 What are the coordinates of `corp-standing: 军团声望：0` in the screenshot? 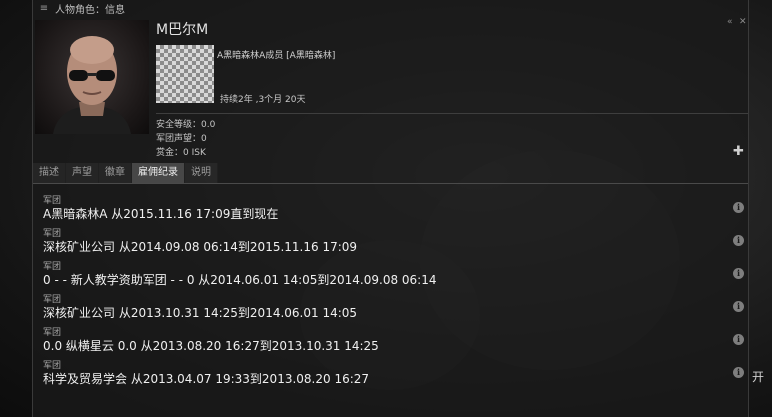 It's located at (181, 139).